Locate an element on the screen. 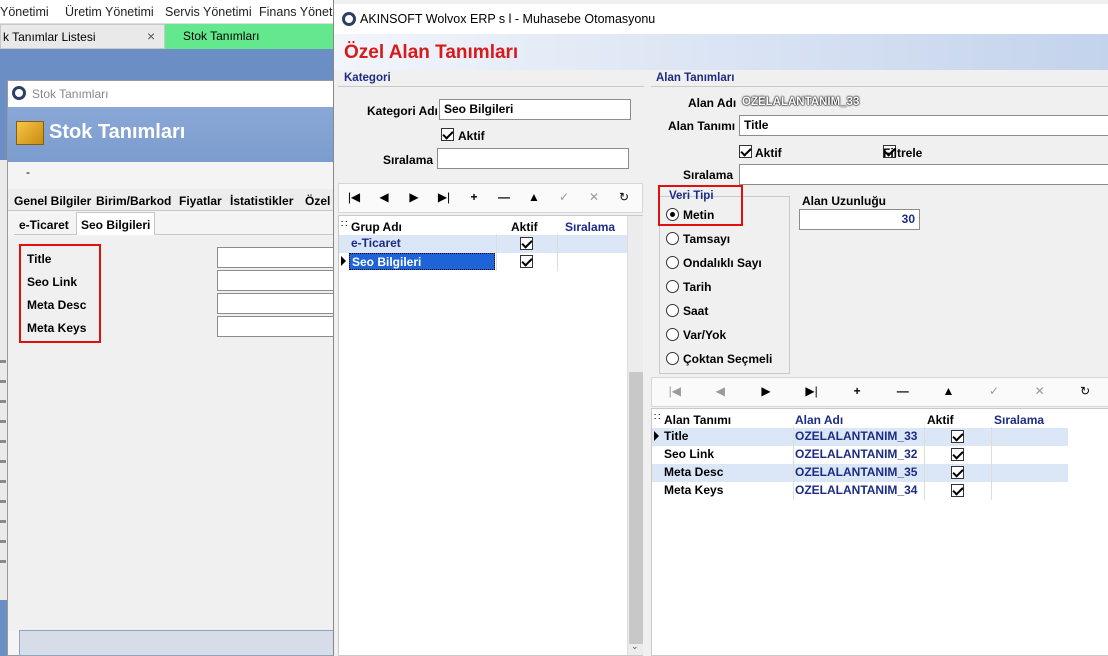 This screenshot has width=1108, height=656. window-header: Stok Tanımları is located at coordinates (172, 134).